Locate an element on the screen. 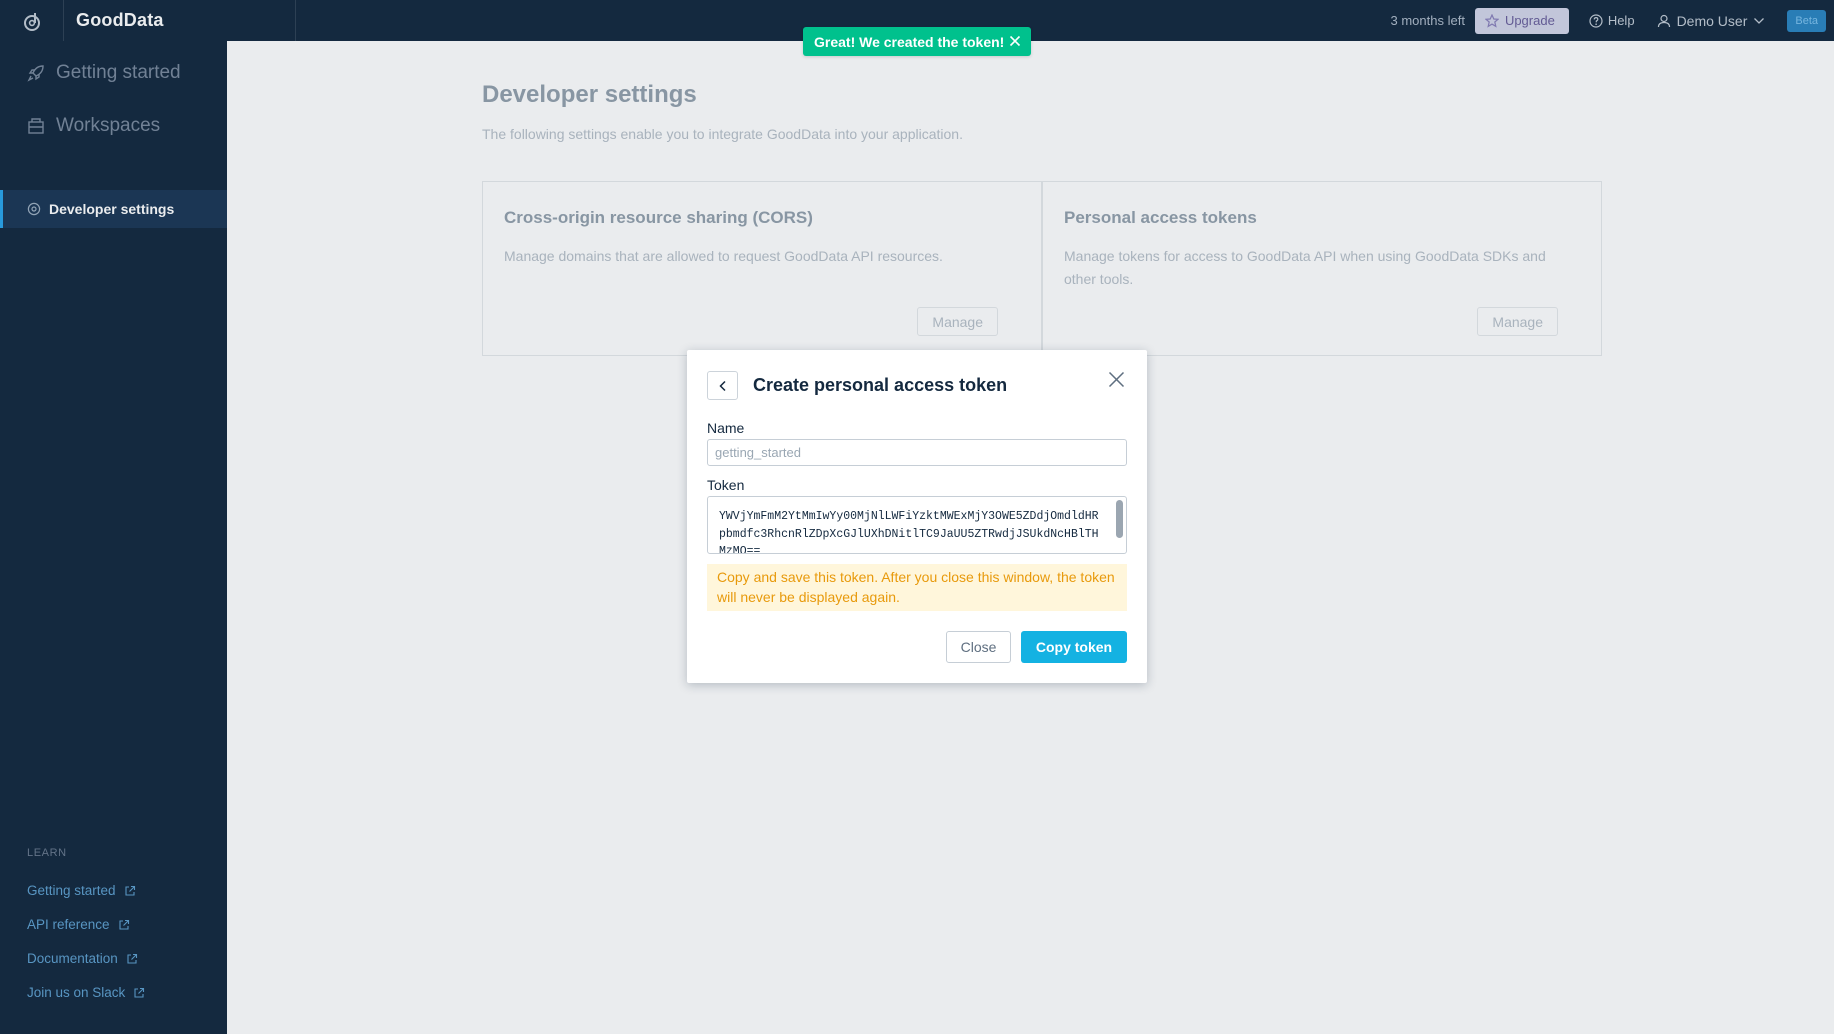  toast-message: Great! We created the token! is located at coordinates (909, 41).